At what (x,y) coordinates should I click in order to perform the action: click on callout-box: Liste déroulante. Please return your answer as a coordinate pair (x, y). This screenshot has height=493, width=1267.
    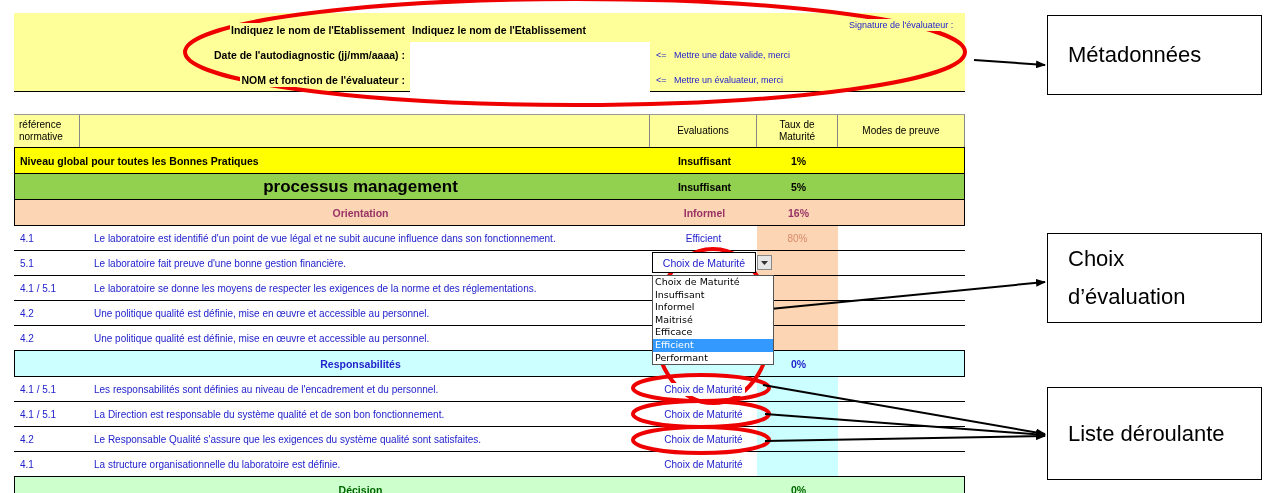
    Looking at the image, I should click on (1154, 433).